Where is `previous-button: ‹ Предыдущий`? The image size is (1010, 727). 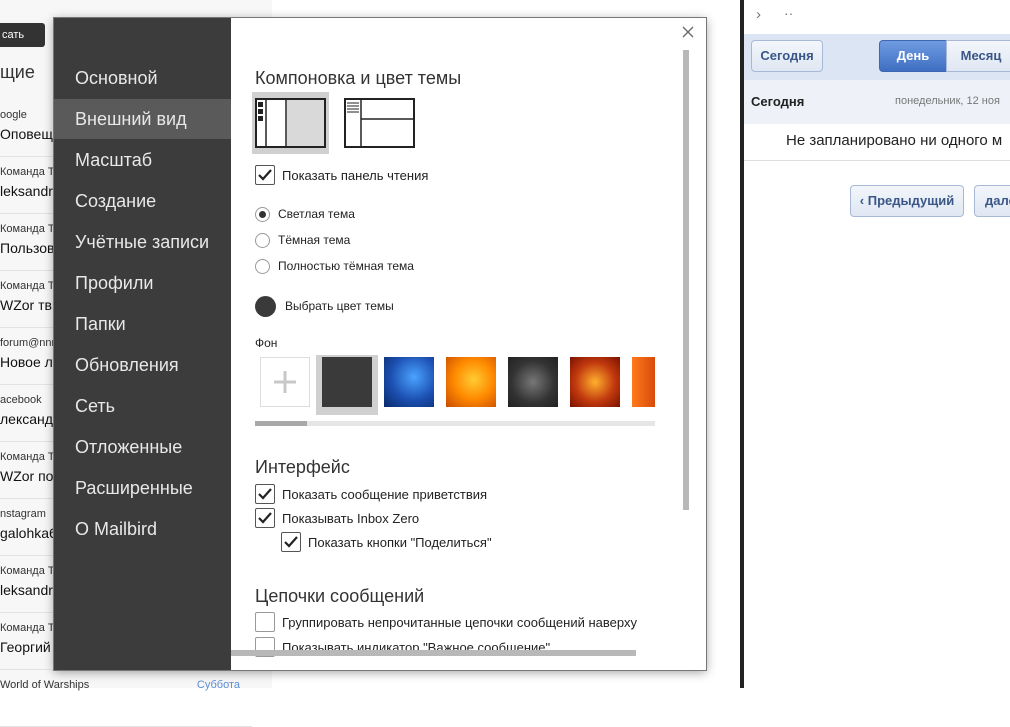
previous-button: ‹ Предыдущий is located at coordinates (907, 201).